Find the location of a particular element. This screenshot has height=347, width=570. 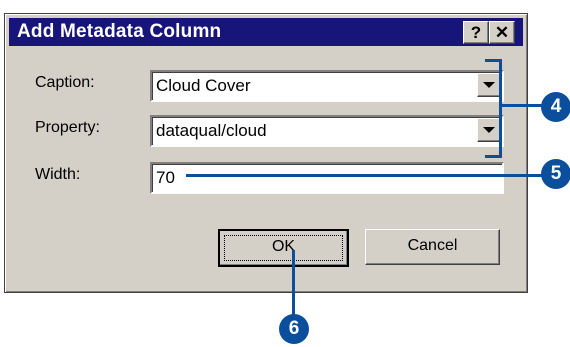

callout-4-bracket is located at coordinates (493, 108).